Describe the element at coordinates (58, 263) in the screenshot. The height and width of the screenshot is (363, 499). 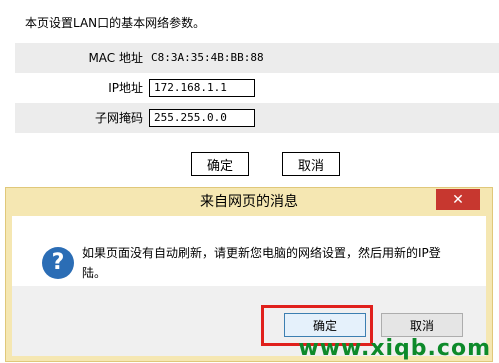
I see `question-icon: ?` at that location.